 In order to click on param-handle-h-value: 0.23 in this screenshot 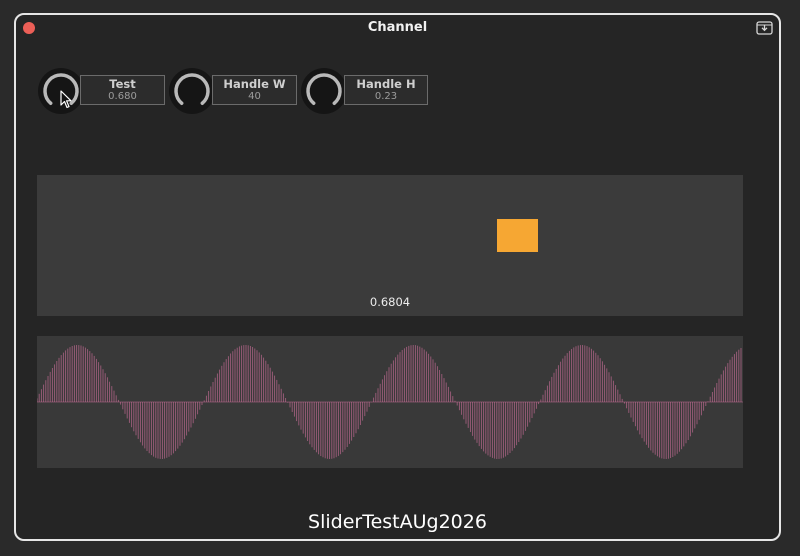, I will do `click(386, 96)`.